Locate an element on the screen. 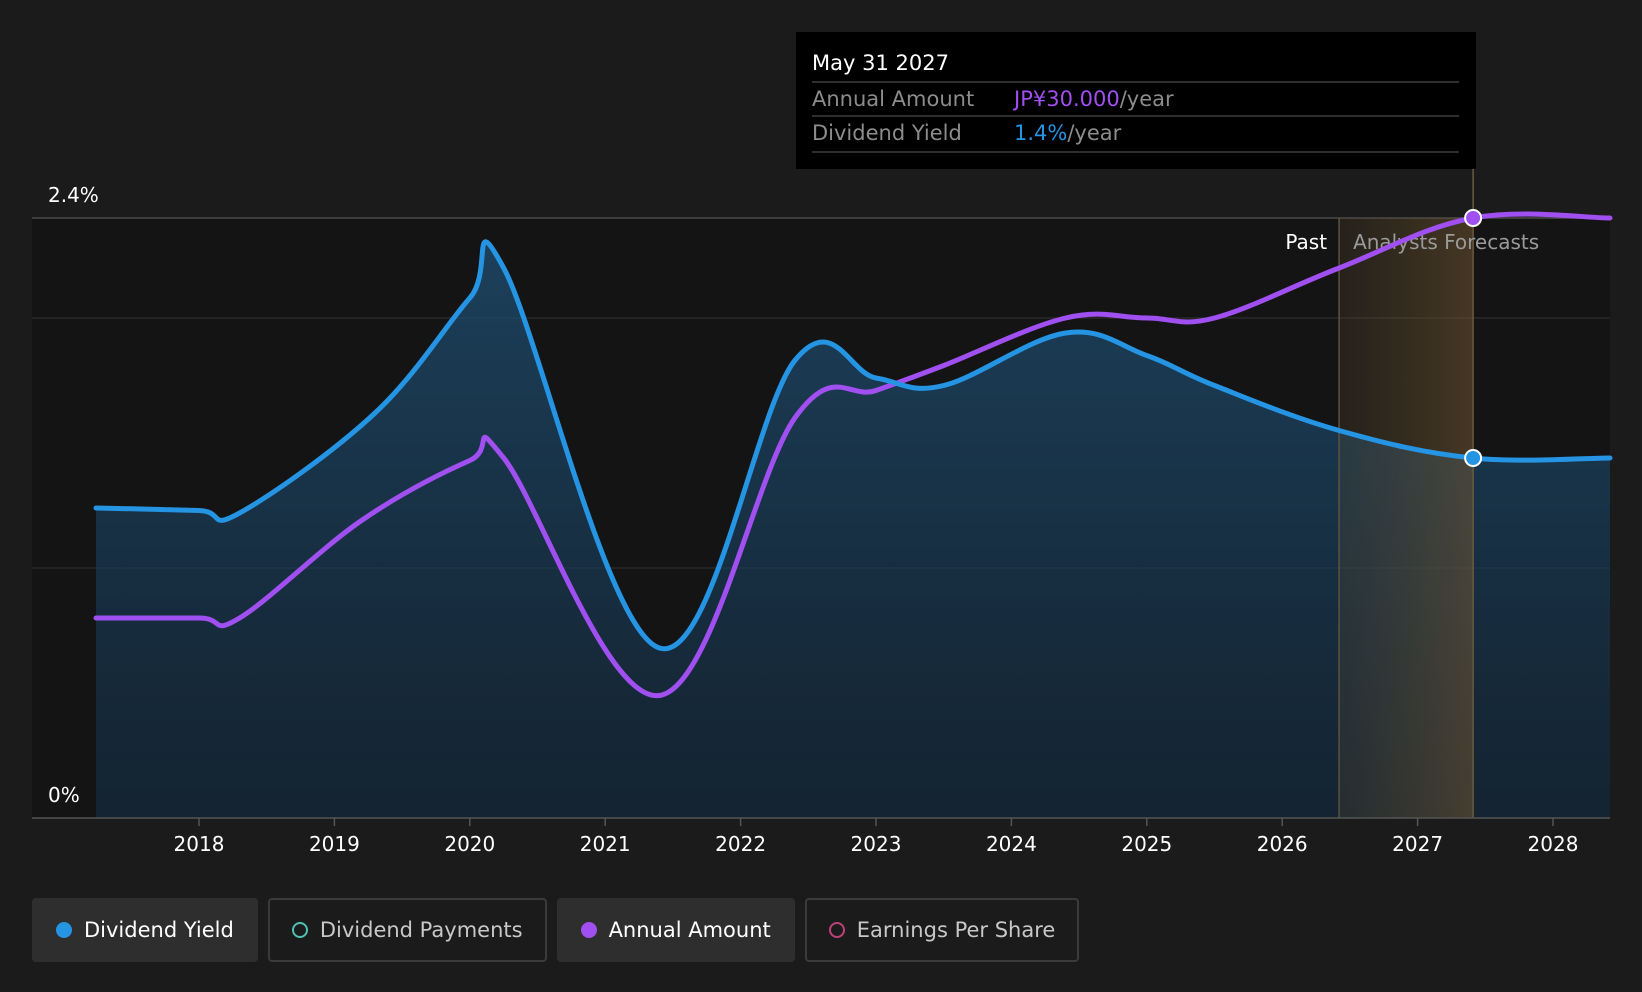 Image resolution: width=1642 pixels, height=992 pixels. x-tick-label: 2022 is located at coordinates (740, 844).